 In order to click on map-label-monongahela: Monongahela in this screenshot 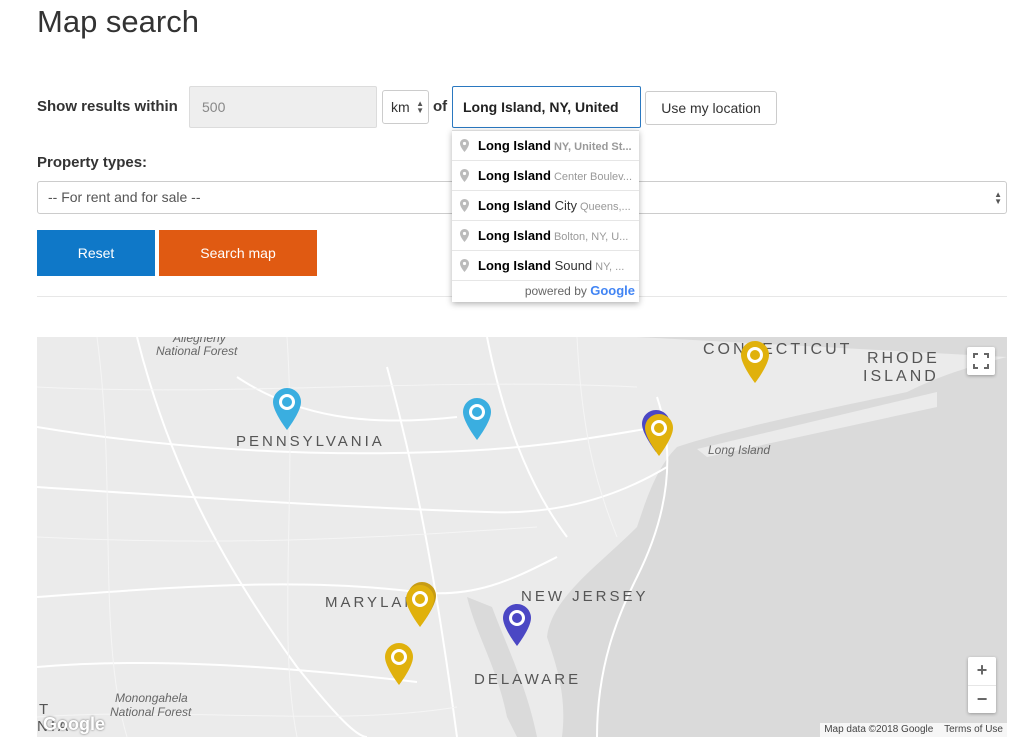, I will do `click(151, 698)`.